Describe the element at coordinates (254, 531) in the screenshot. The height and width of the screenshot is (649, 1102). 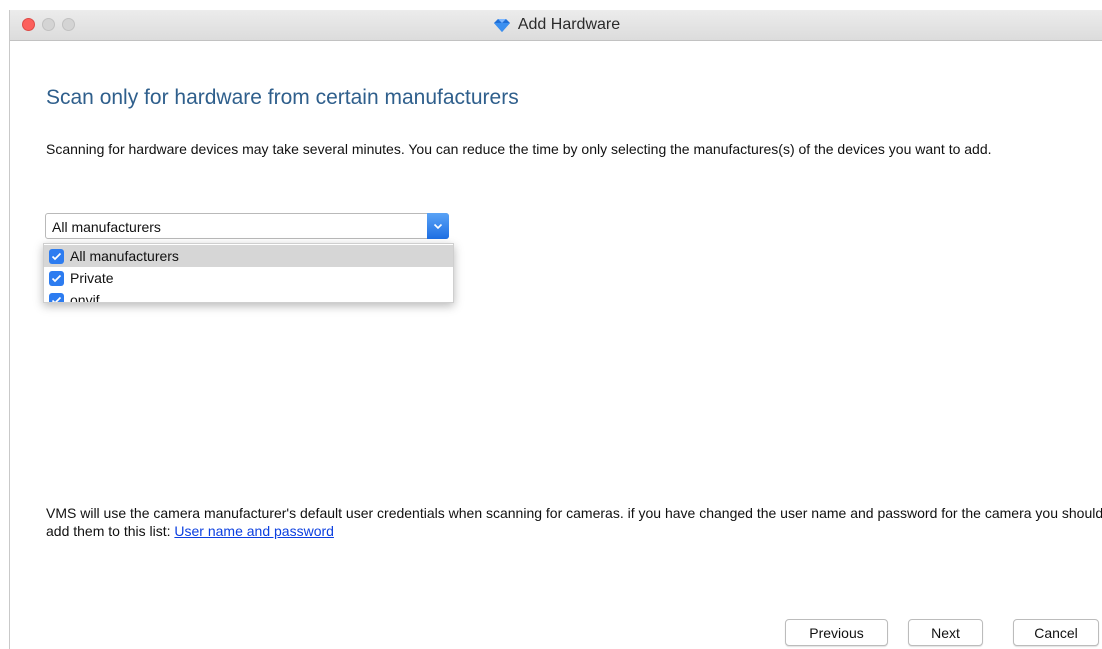
I see `user-name-and-password-link: User name and password` at that location.